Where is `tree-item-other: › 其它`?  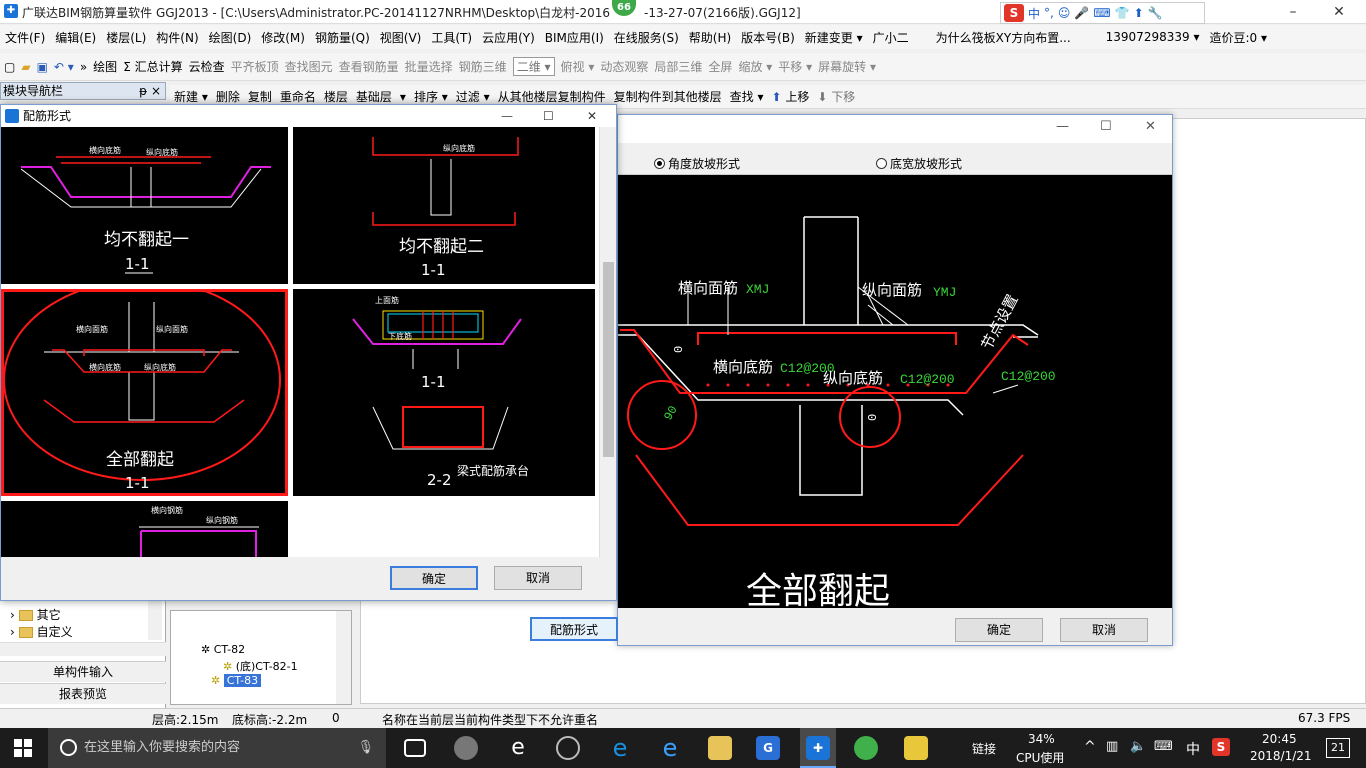 tree-item-other: › 其它 is located at coordinates (35, 614).